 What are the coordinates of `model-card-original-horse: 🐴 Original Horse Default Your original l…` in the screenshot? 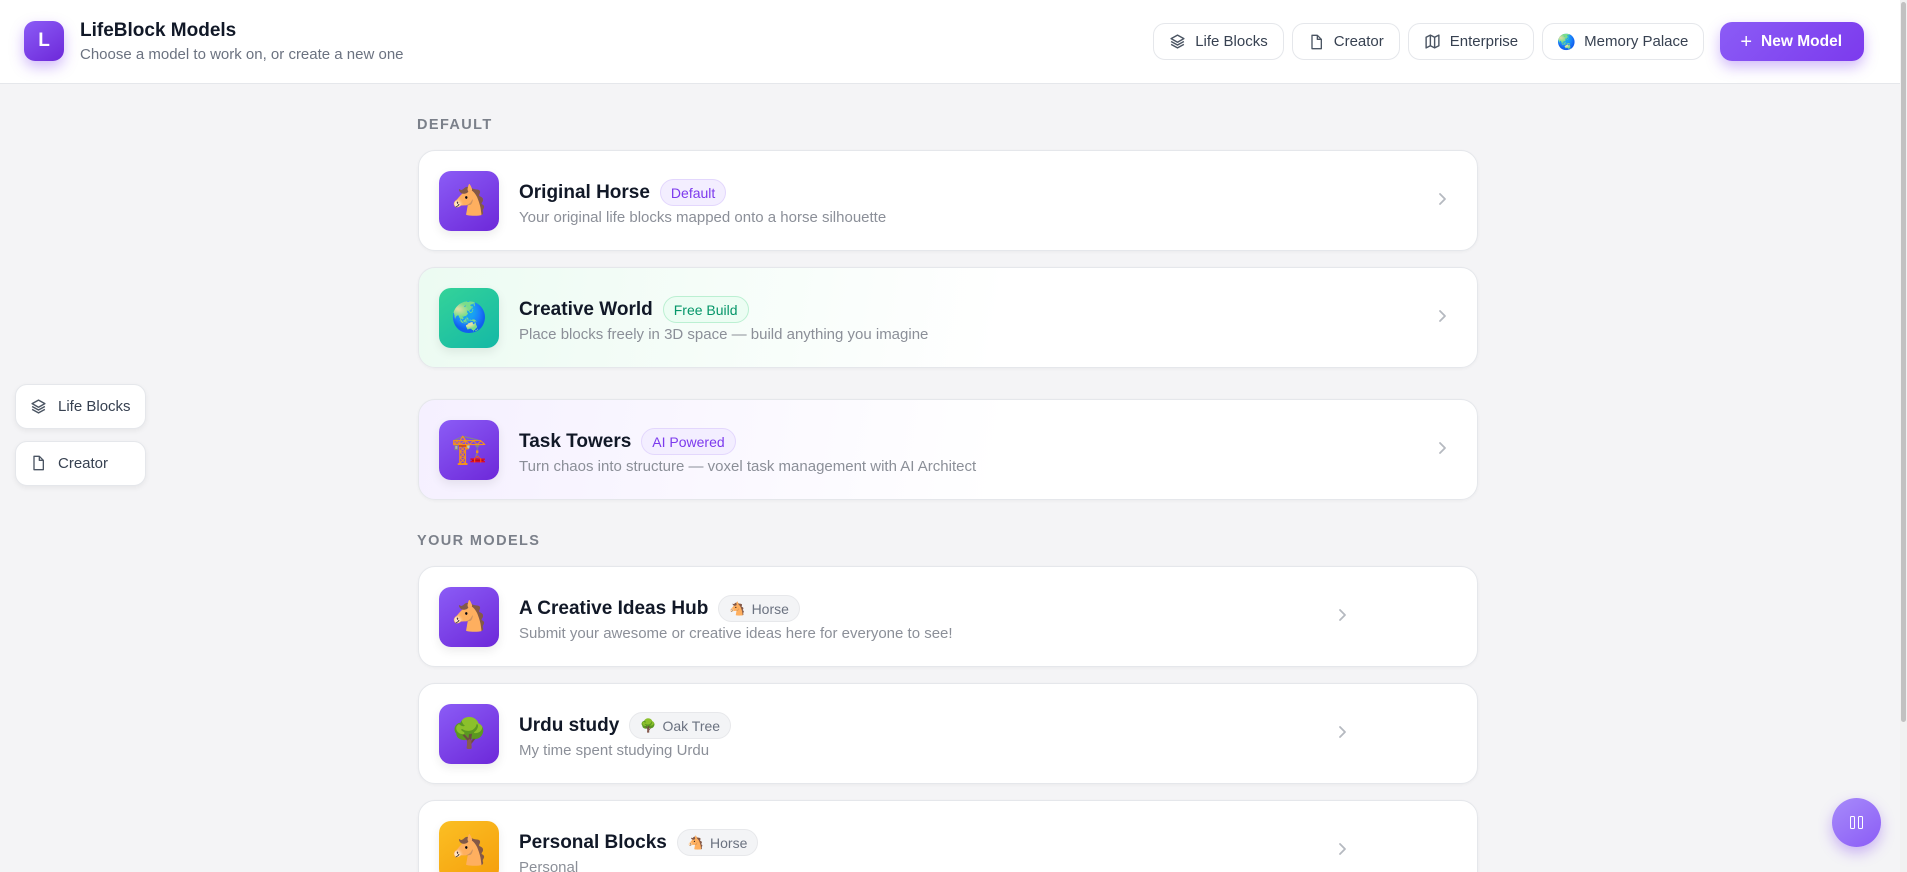 It's located at (948, 200).